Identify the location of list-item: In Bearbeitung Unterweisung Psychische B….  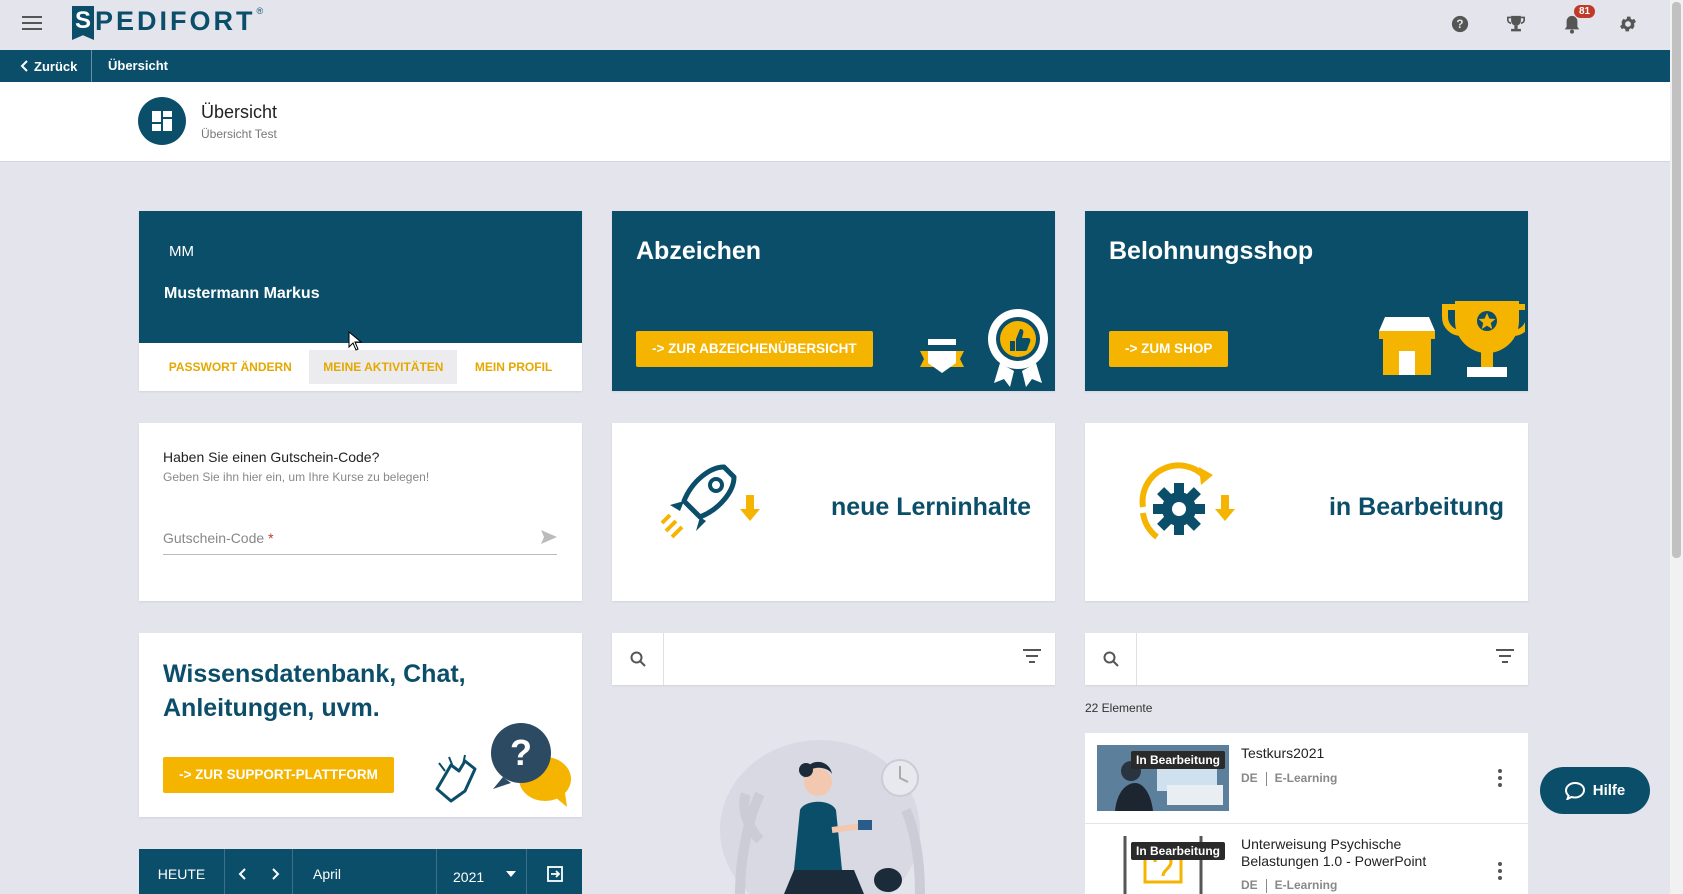
(1306, 859).